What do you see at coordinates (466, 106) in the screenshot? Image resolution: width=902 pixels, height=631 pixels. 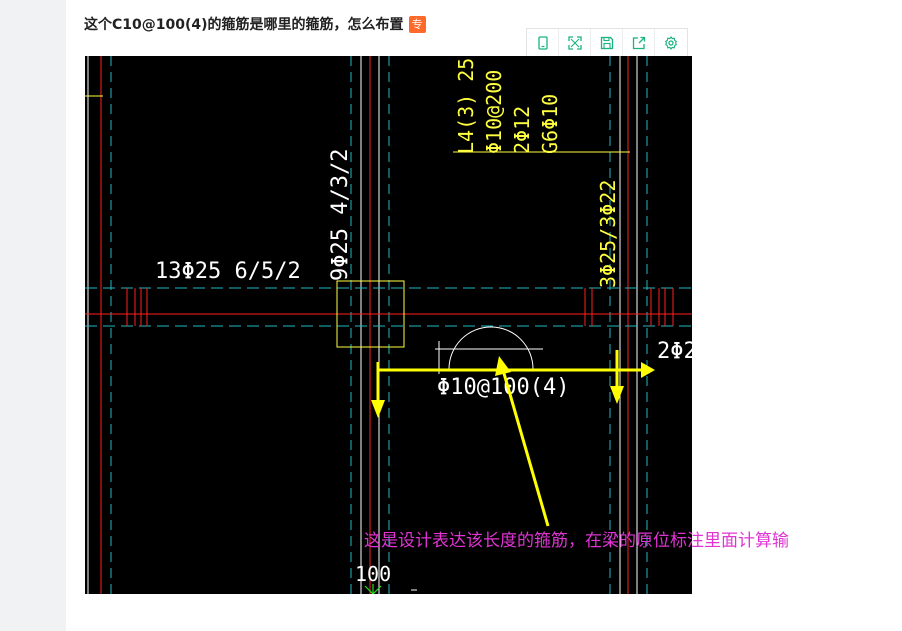 I see `beam-label-top-1: L4(3) 25` at bounding box center [466, 106].